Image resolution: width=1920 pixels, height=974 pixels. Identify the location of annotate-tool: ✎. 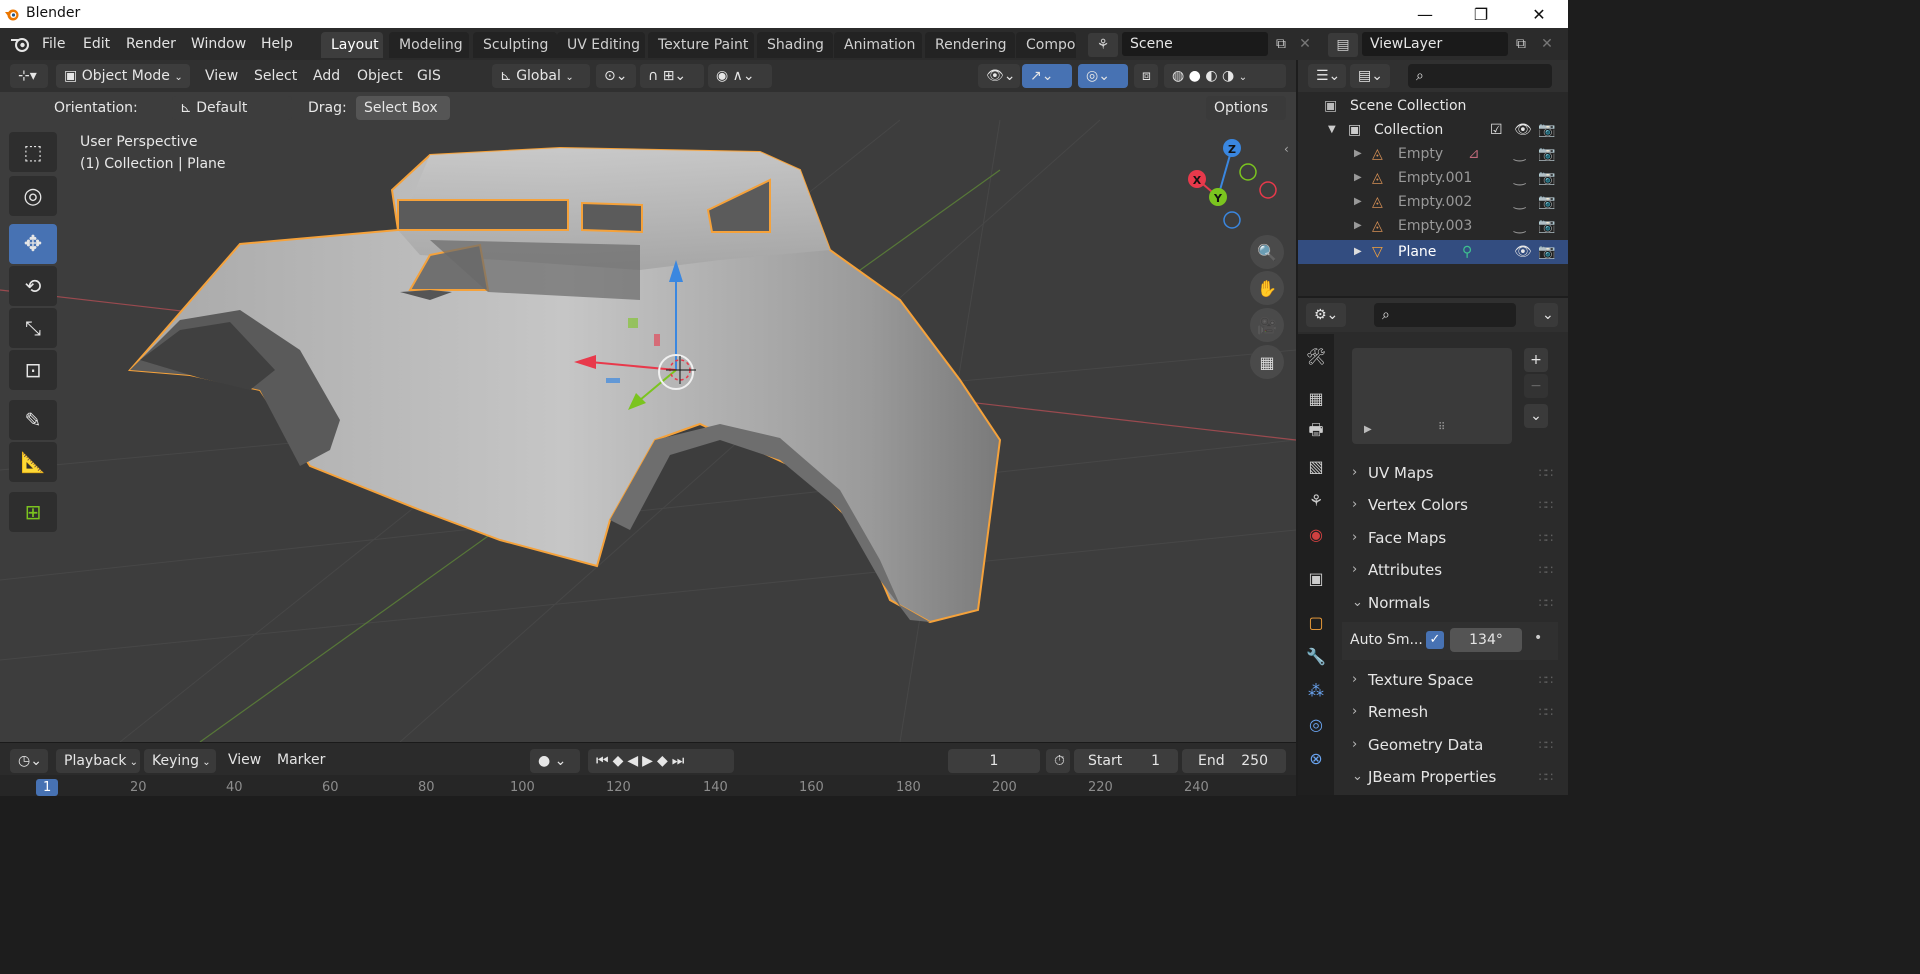
(33, 420).